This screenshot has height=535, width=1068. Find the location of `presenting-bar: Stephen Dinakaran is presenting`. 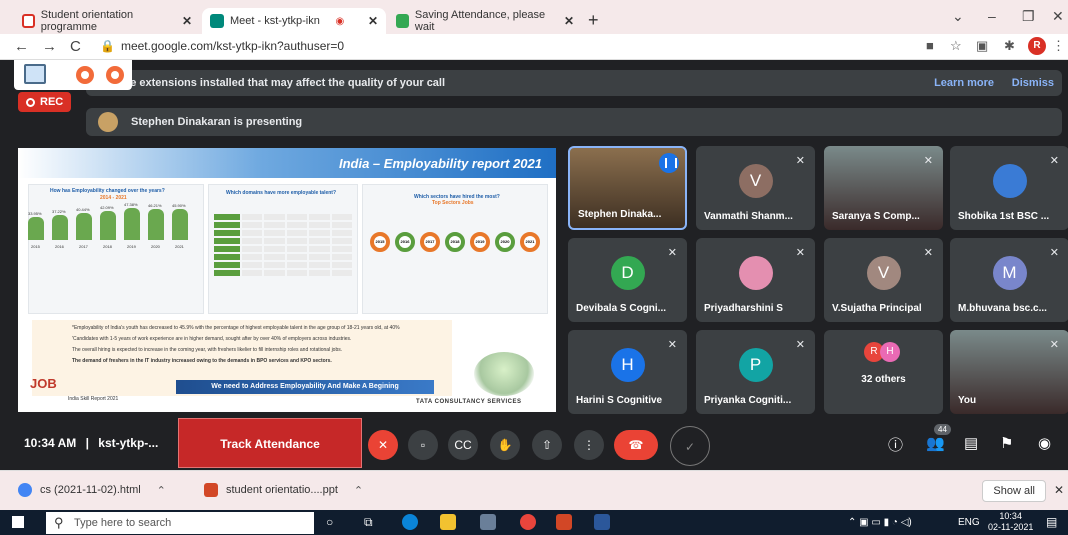

presenting-bar: Stephen Dinakaran is presenting is located at coordinates (574, 122).